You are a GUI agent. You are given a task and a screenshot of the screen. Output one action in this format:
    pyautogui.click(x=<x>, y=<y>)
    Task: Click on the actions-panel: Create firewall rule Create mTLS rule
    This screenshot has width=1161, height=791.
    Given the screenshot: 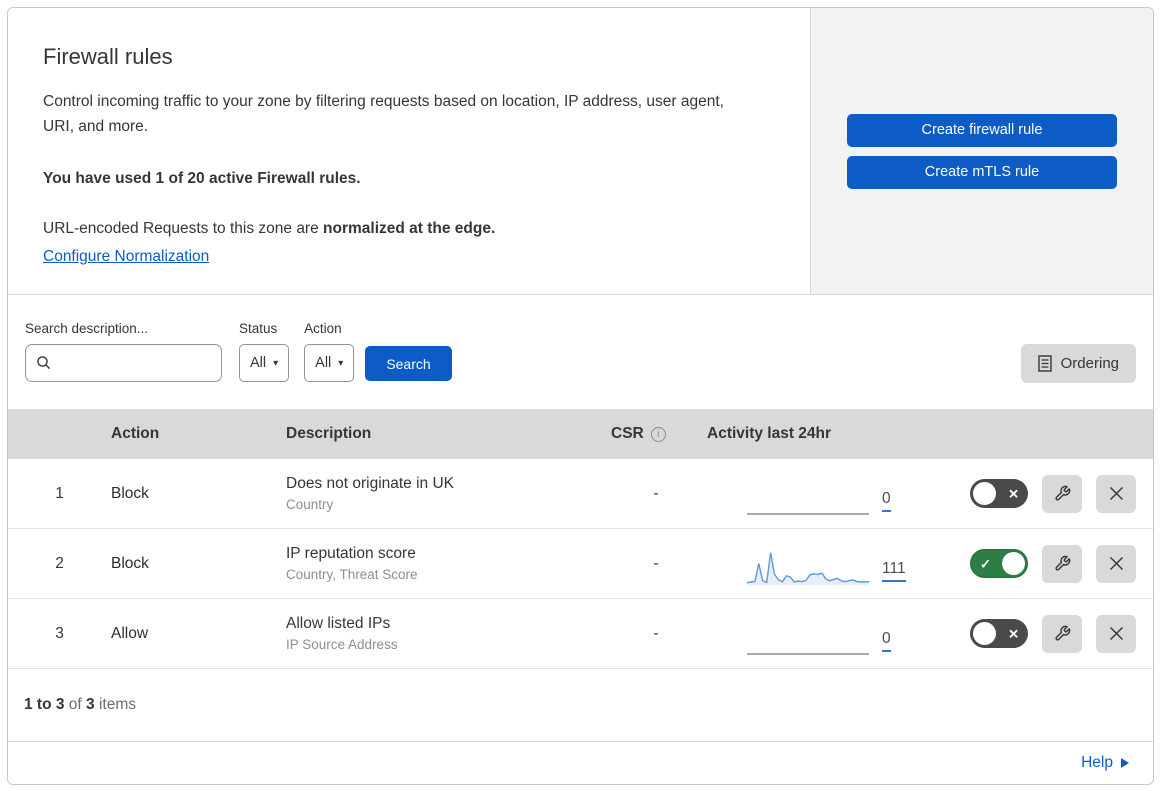 What is the action you would take?
    pyautogui.click(x=981, y=151)
    